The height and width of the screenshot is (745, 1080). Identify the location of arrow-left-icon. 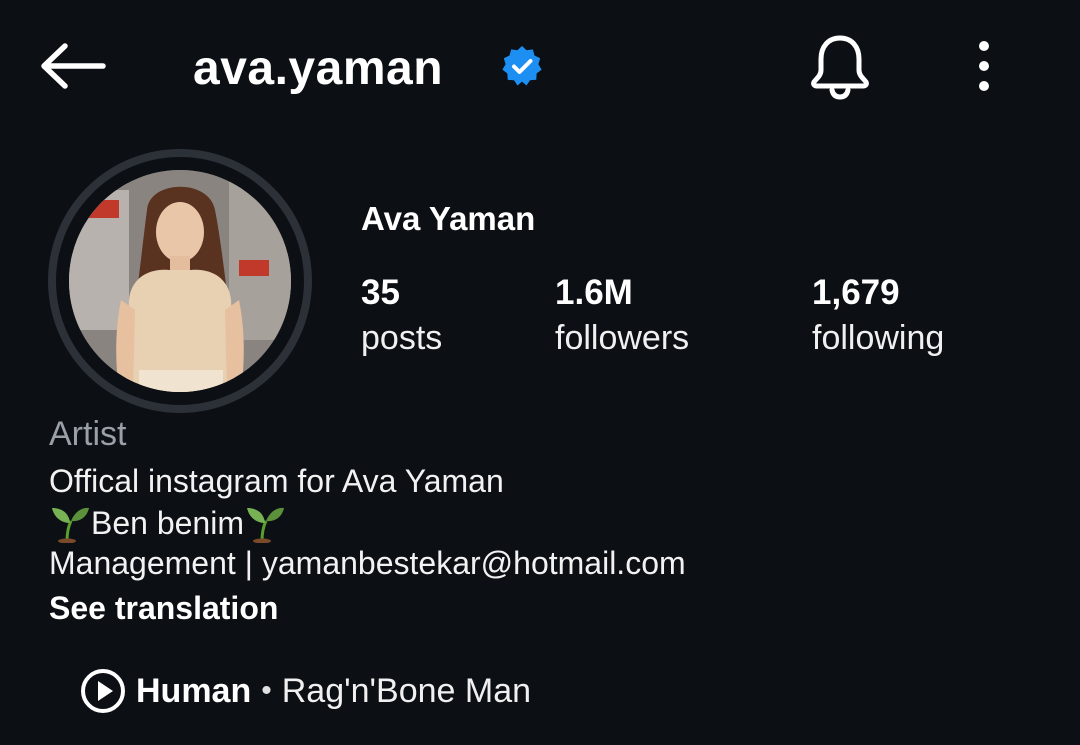
(73, 66).